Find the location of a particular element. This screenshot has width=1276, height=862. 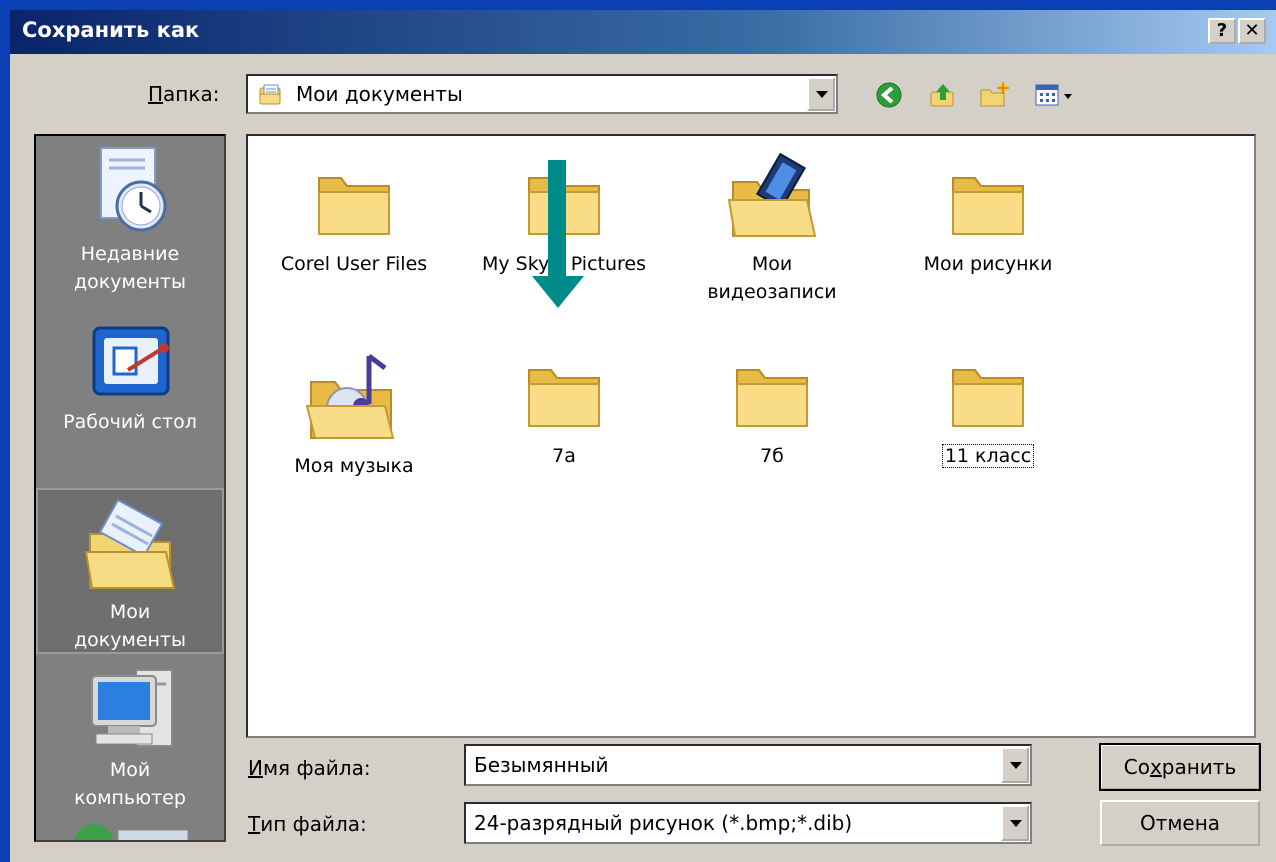

place-recent-line2: документы is located at coordinates (130, 282).